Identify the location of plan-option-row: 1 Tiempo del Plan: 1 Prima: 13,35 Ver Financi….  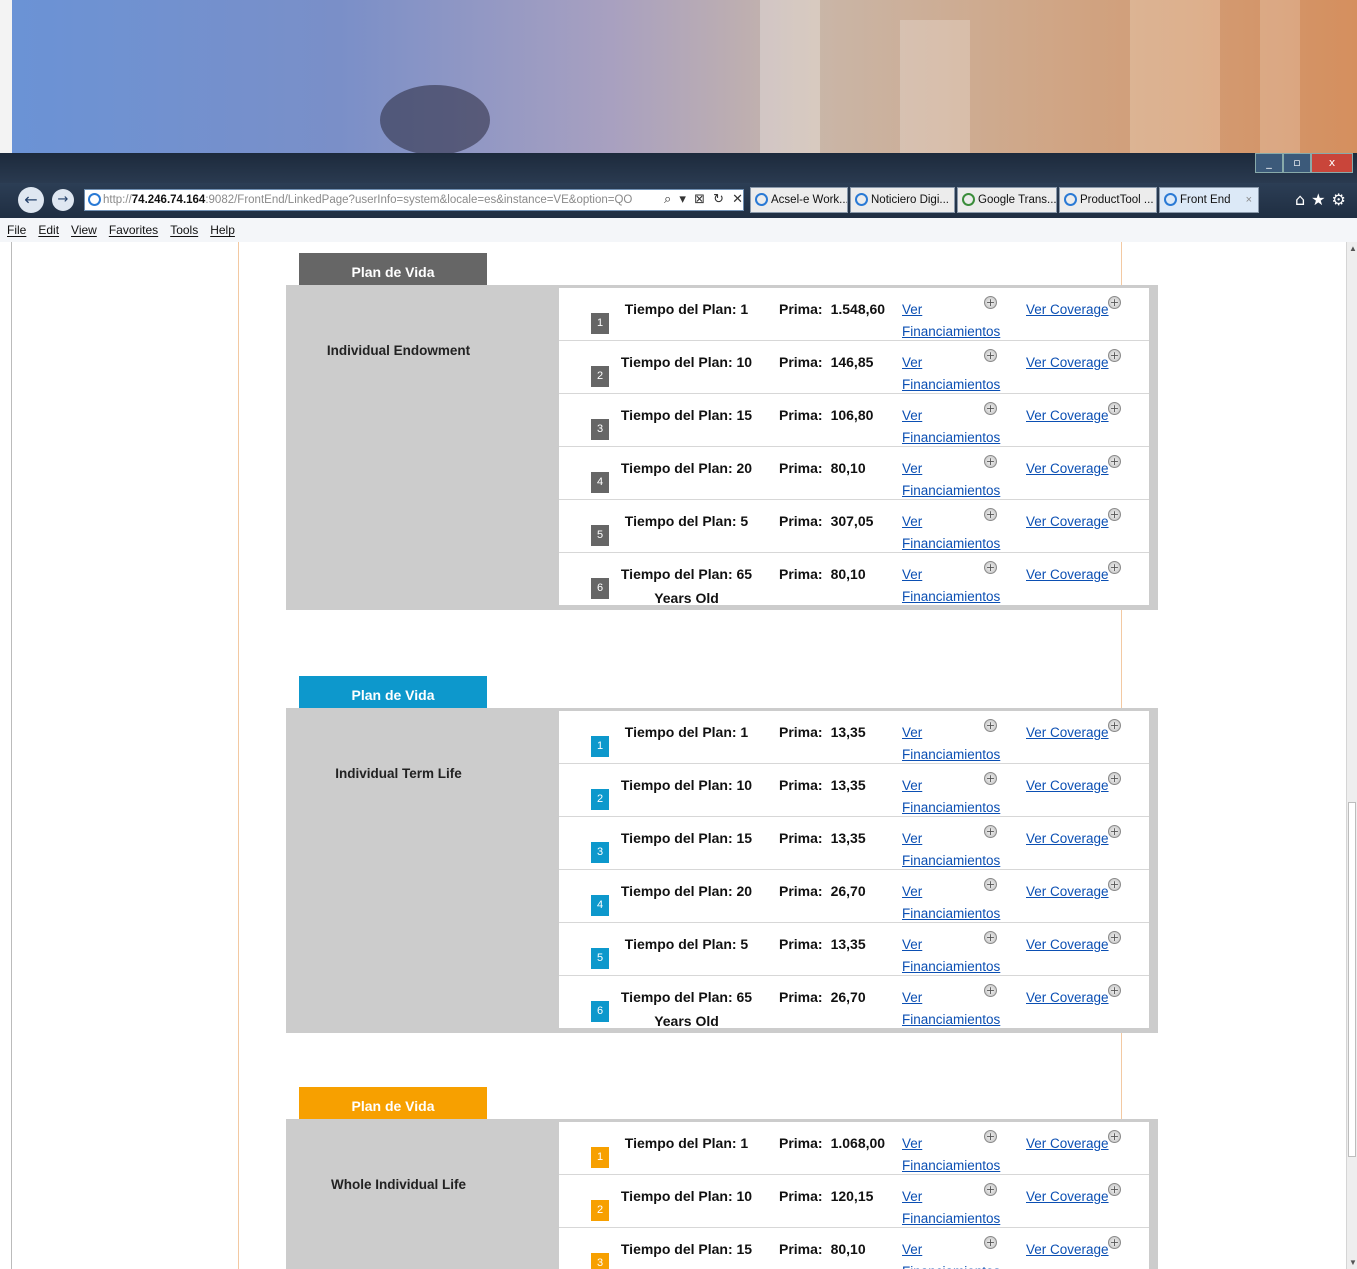
(854, 737).